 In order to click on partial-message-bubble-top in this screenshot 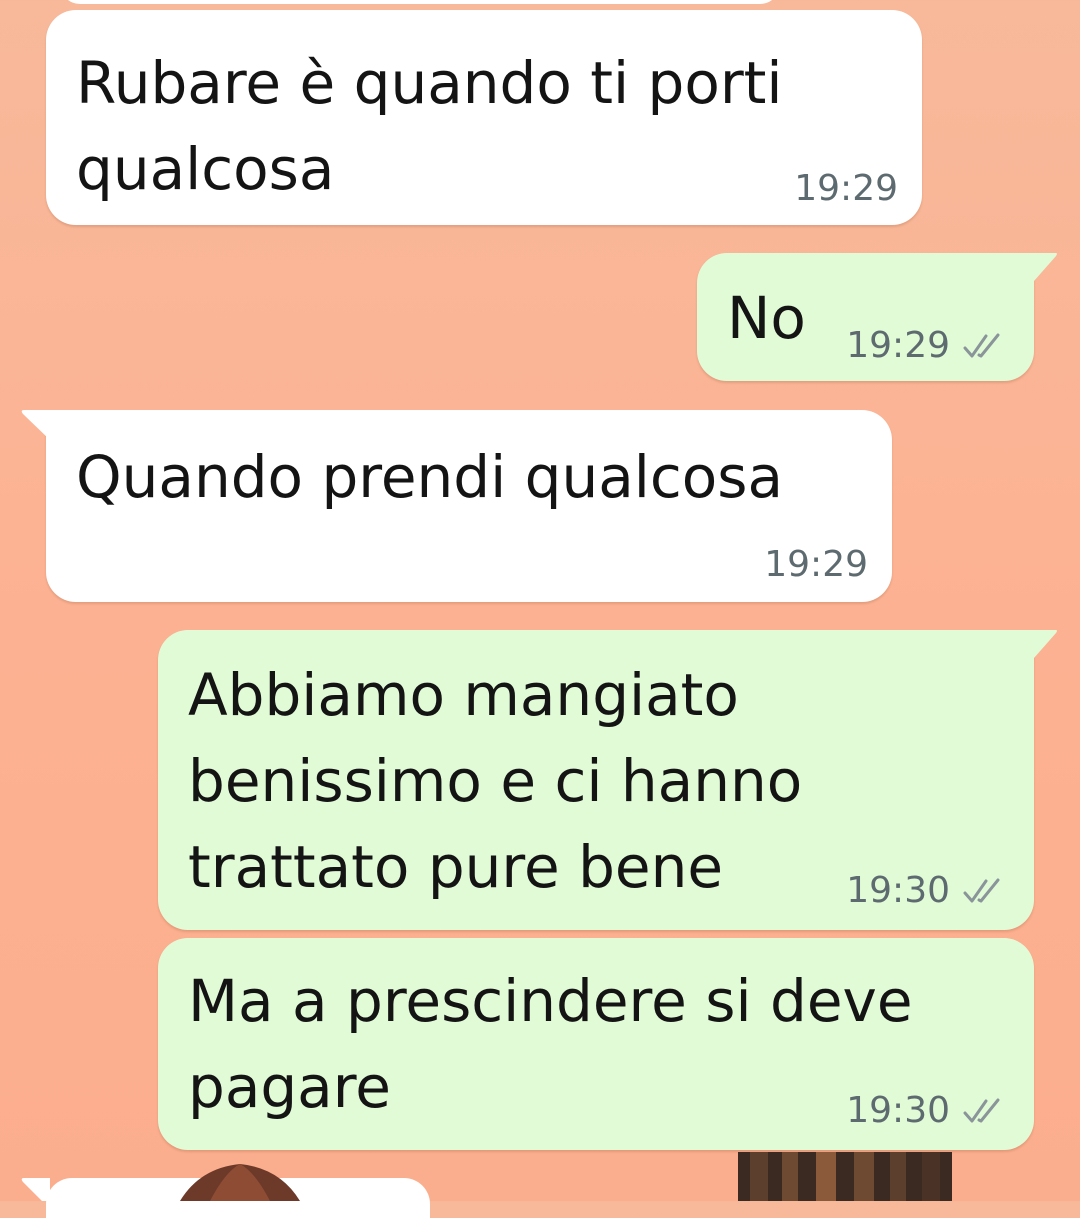, I will do `click(420, 2)`.